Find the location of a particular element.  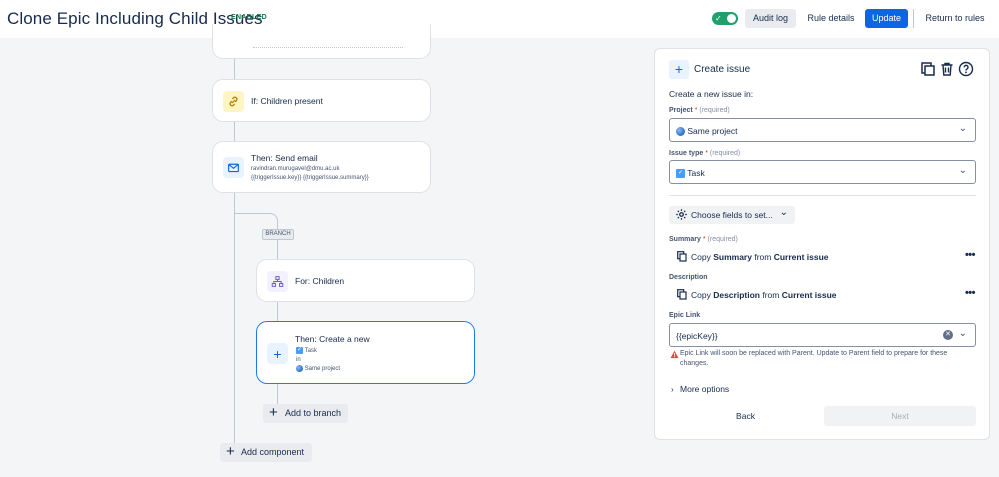

for-children-card: For: Children is located at coordinates (365, 280).